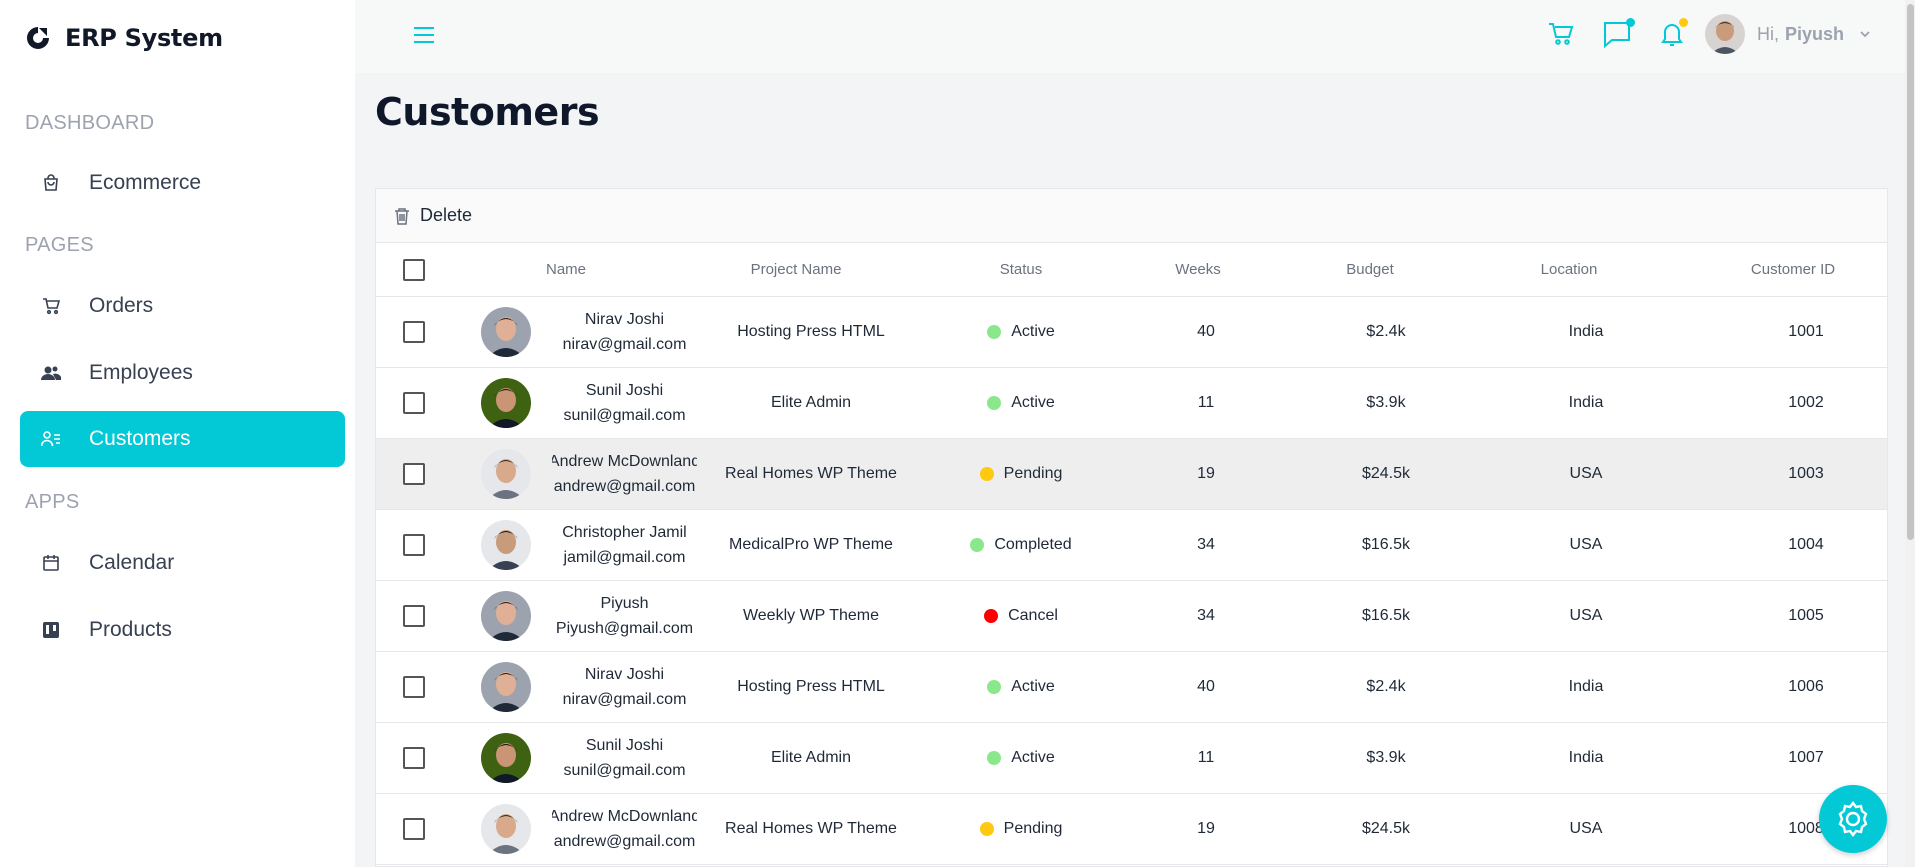 Image resolution: width=1915 pixels, height=867 pixels. I want to click on weeks-value: 19, so click(1206, 473).